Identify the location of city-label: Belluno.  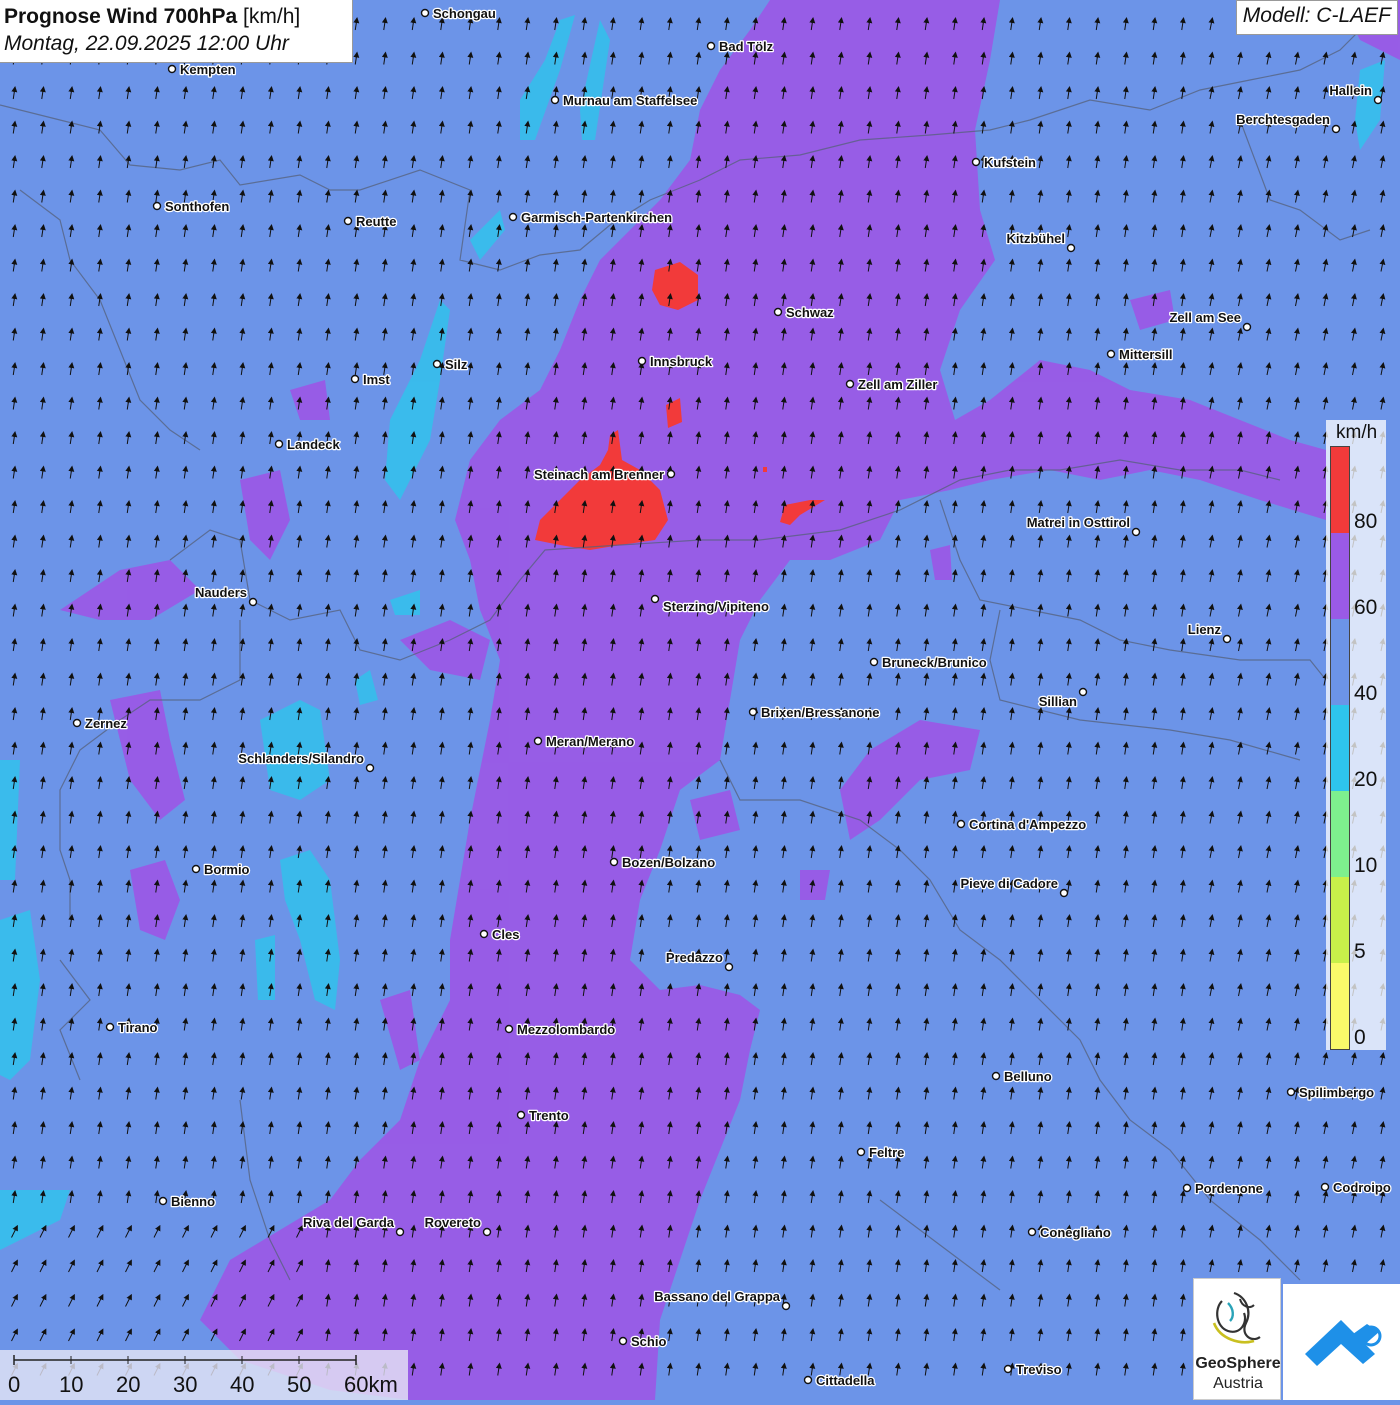
(1028, 1076).